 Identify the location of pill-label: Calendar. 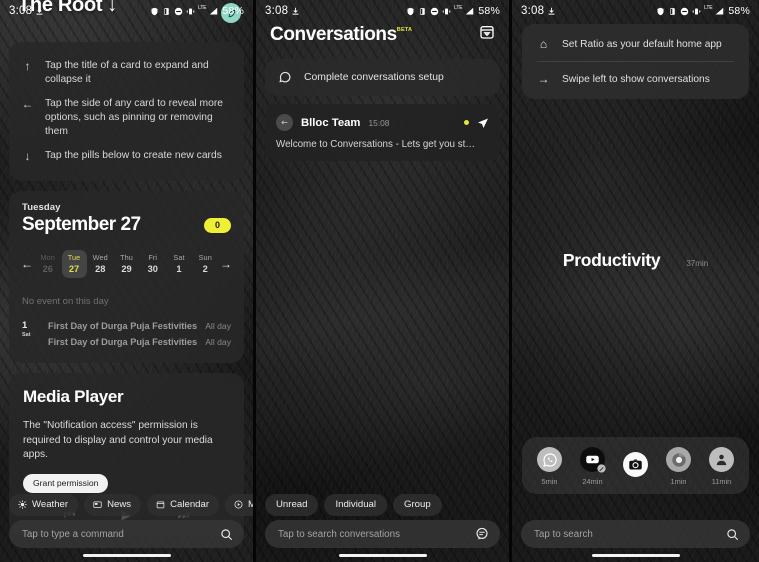
(190, 504).